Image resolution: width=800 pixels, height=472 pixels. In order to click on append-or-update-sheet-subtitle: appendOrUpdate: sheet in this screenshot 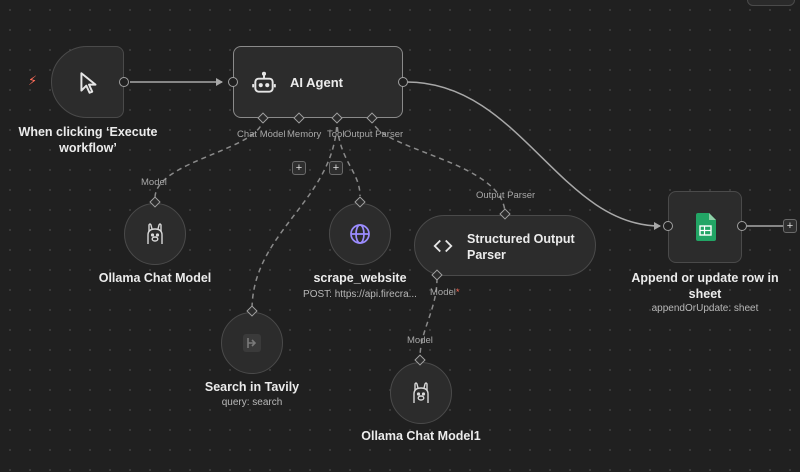, I will do `click(705, 308)`.